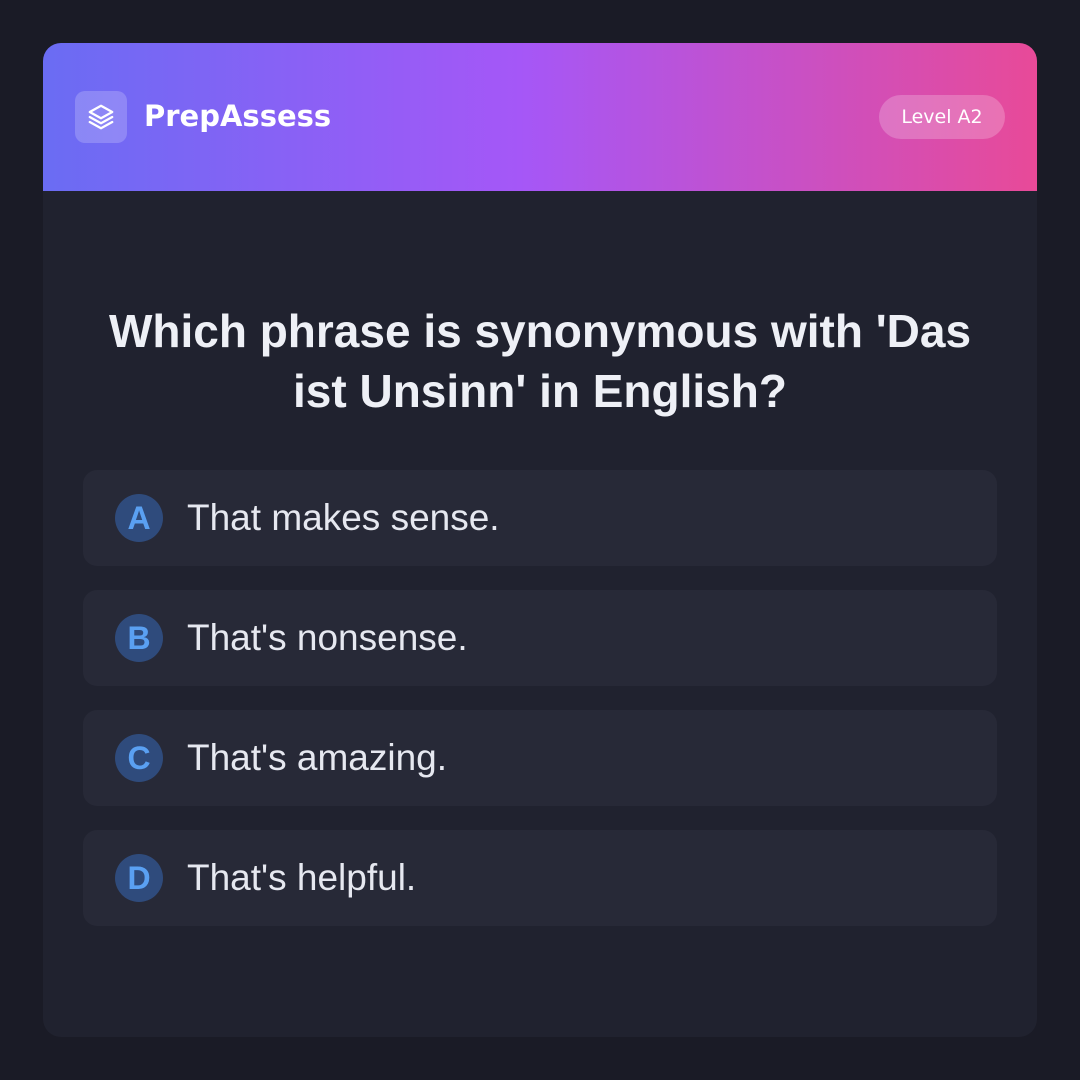 Image resolution: width=1080 pixels, height=1080 pixels. What do you see at coordinates (343, 517) in the screenshot?
I see `option-text: That makes sense.` at bounding box center [343, 517].